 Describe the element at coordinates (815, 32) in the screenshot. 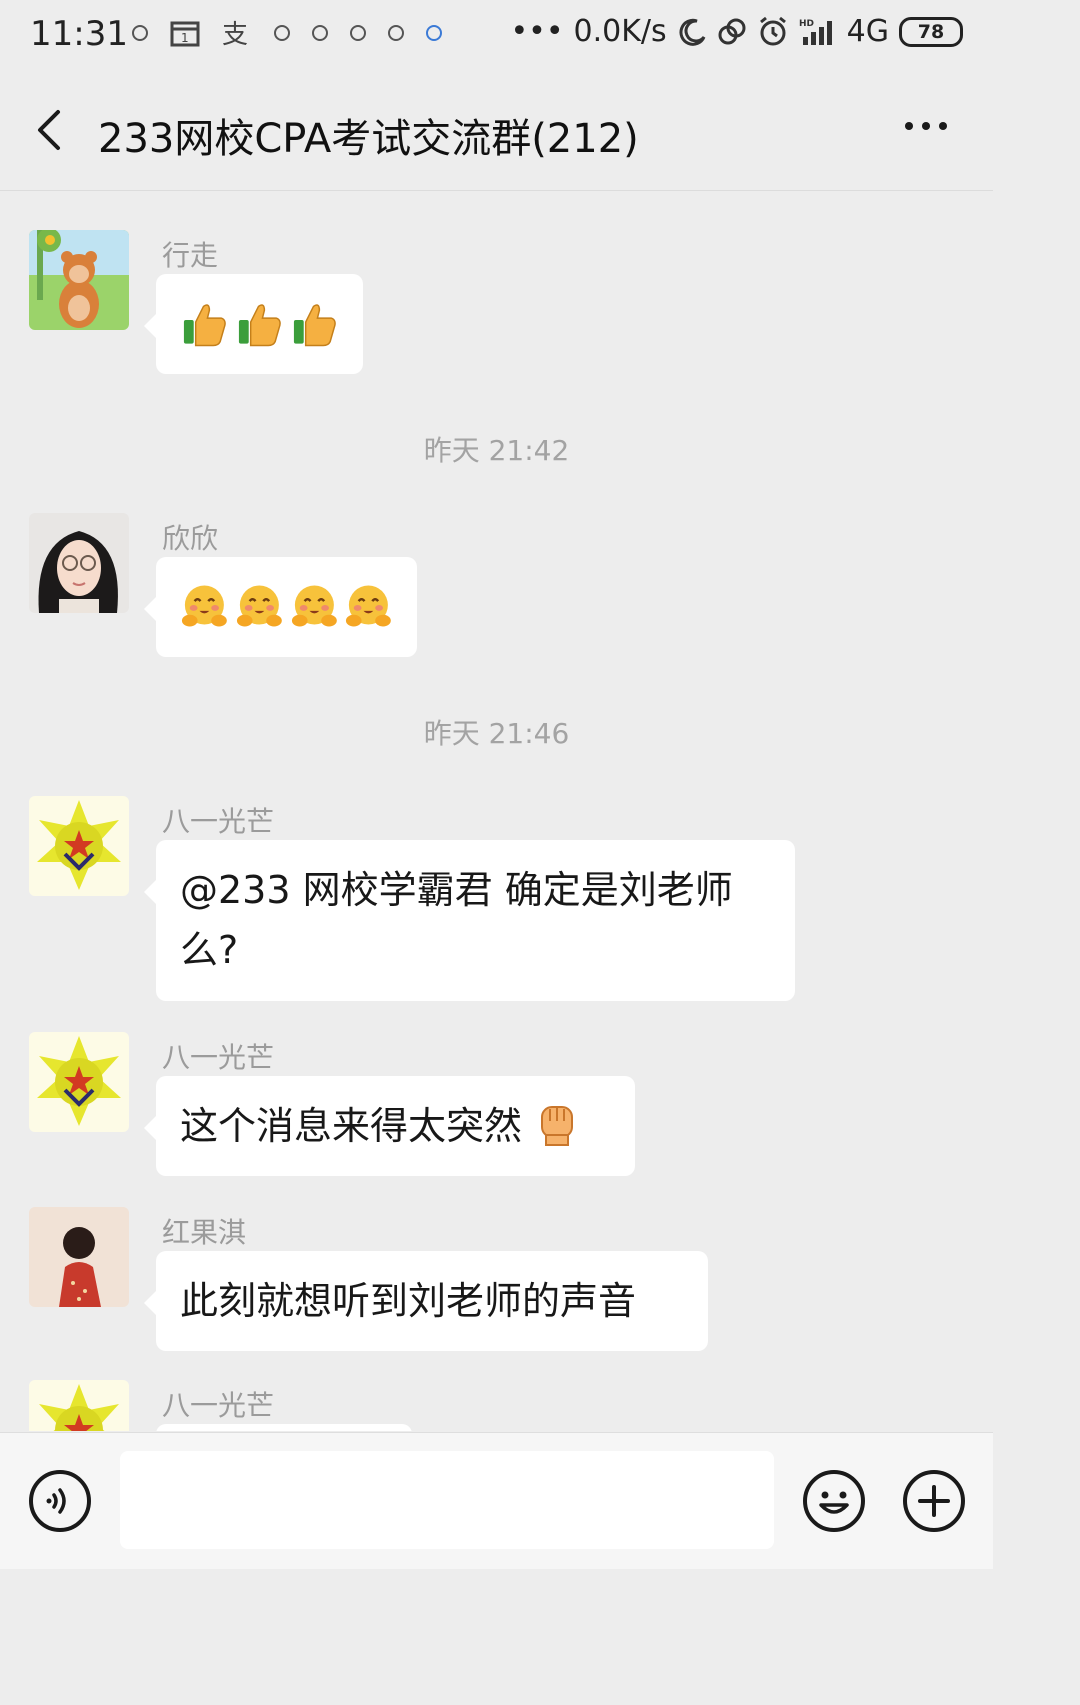

I see `signal-icon: HD` at that location.